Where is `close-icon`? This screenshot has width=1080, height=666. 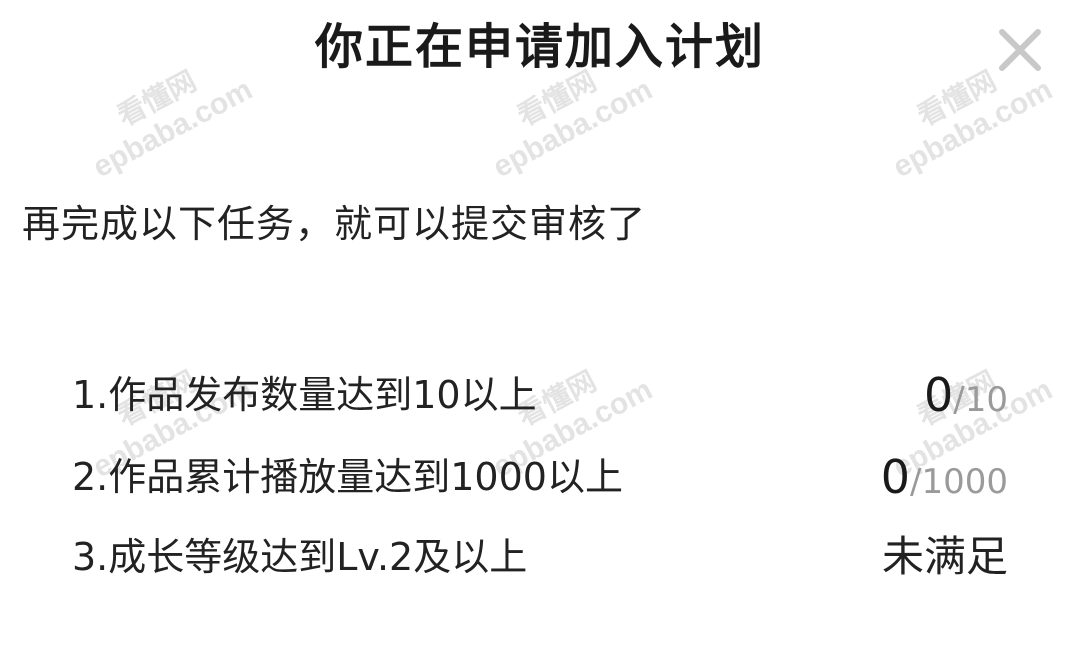
close-icon is located at coordinates (1020, 50).